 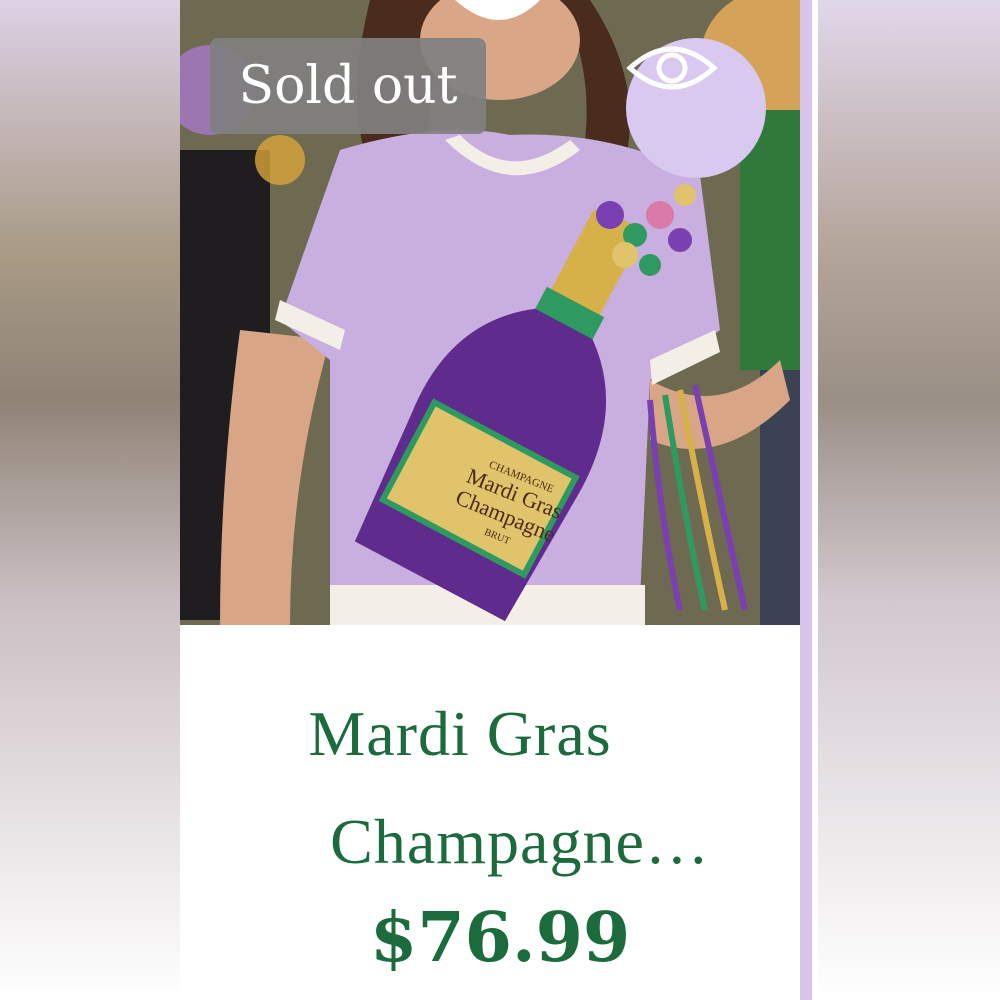 I want to click on card-border, so click(x=809, y=500).